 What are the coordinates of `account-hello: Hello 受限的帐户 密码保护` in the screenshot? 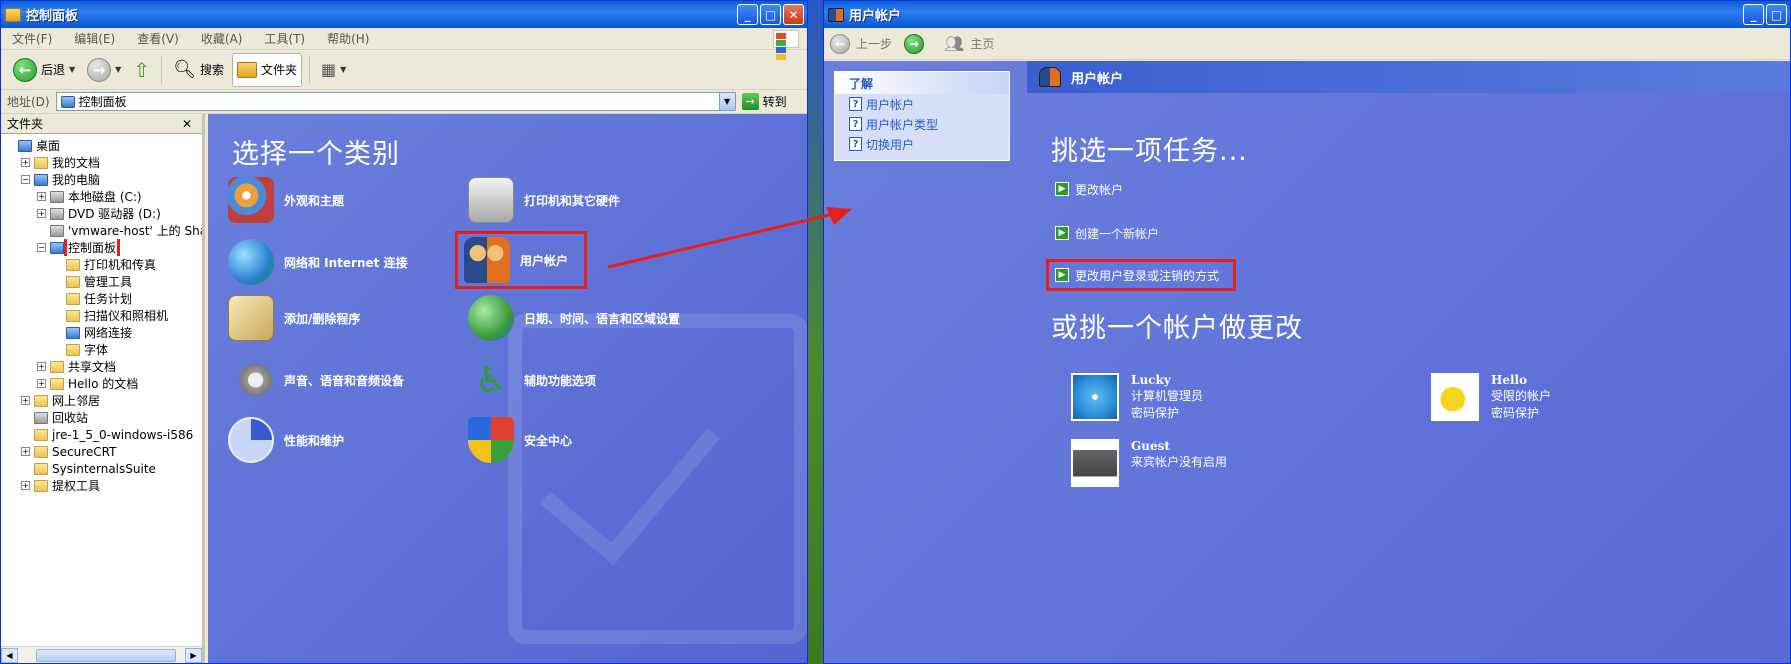 It's located at (1491, 397).